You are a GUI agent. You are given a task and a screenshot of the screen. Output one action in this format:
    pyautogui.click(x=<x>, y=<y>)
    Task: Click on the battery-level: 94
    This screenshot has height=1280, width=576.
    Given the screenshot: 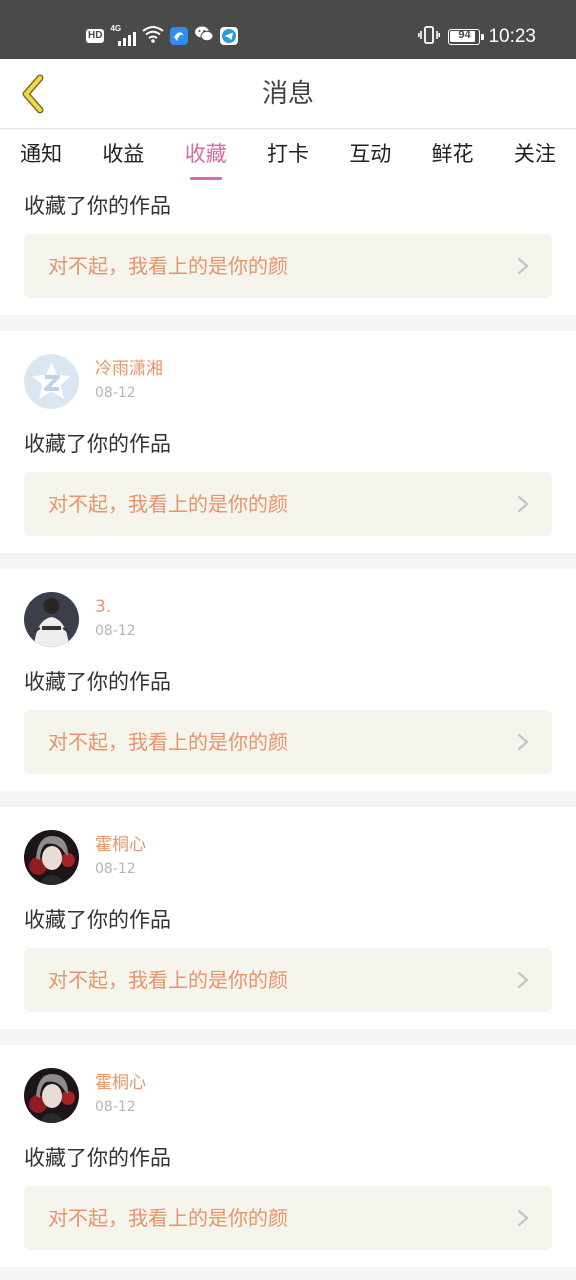 What is the action you would take?
    pyautogui.click(x=464, y=35)
    